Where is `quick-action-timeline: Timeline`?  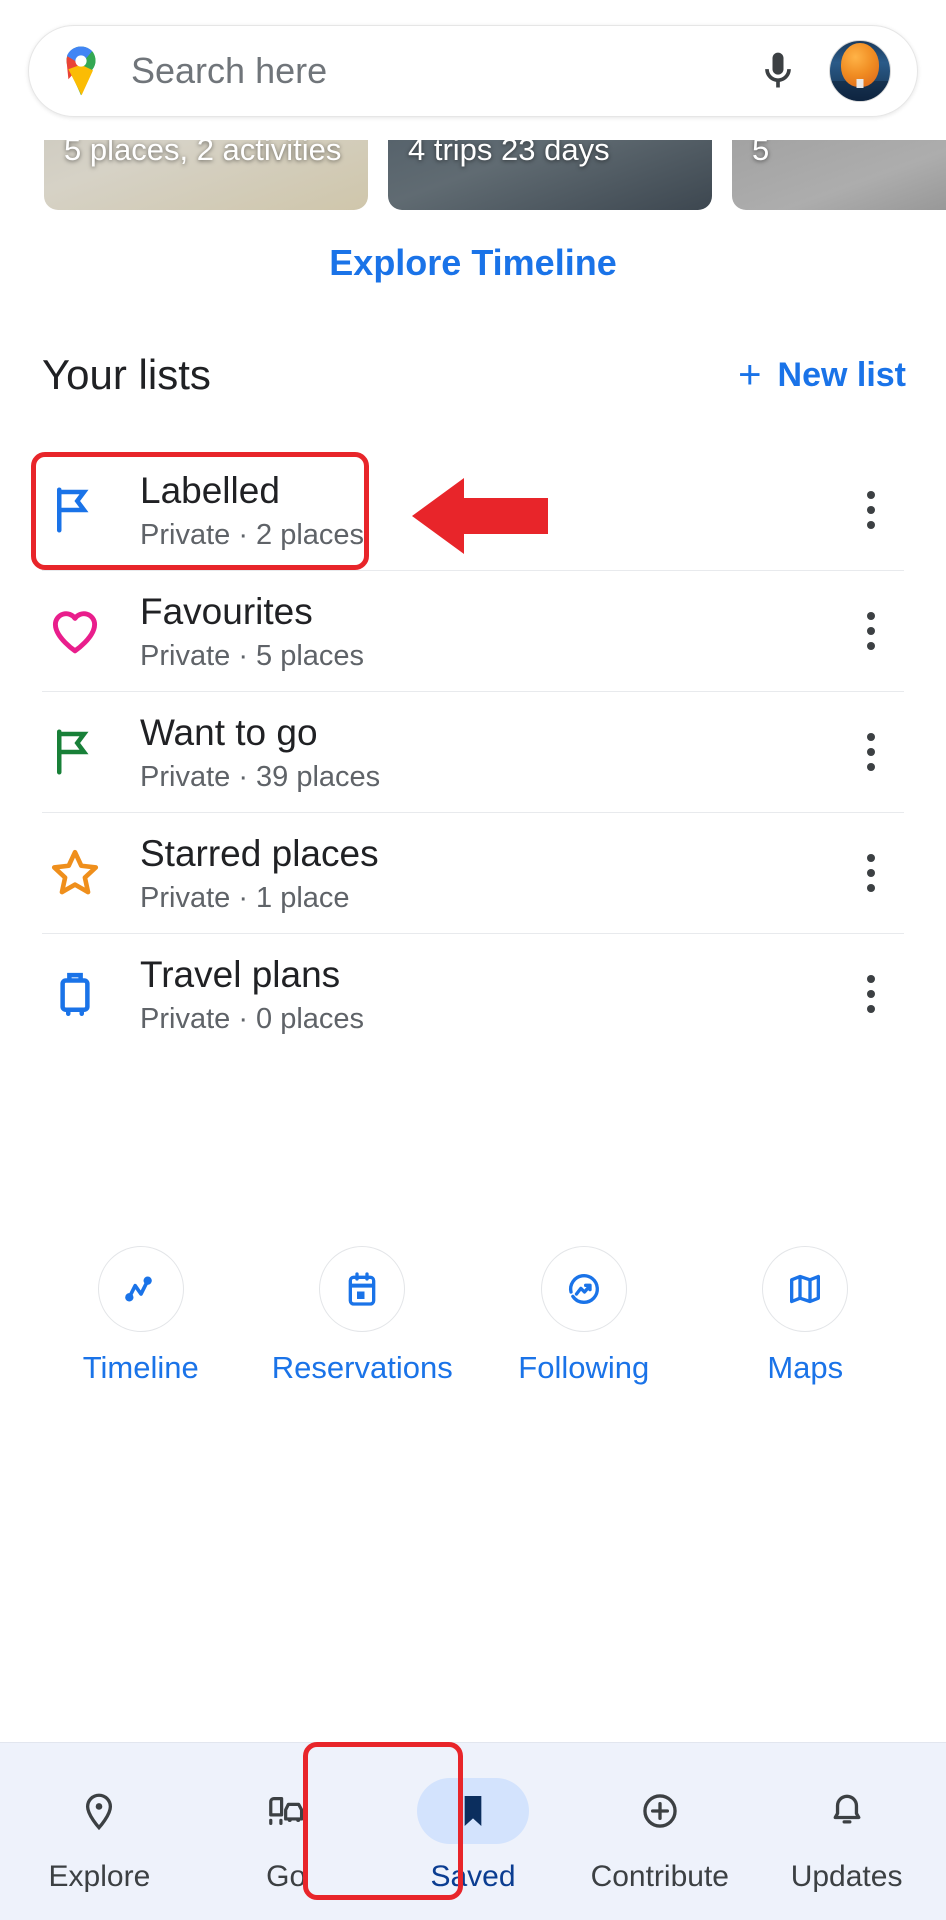
quick-action-timeline: Timeline is located at coordinates (141, 1316).